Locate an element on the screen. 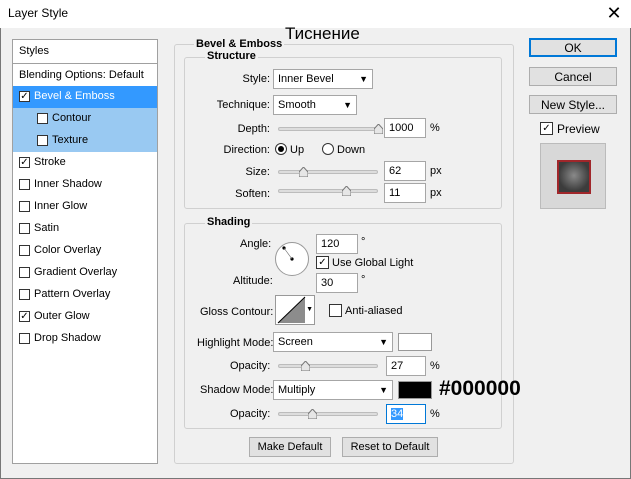 The width and height of the screenshot is (631, 479). shadow-opacity-slider is located at coordinates (328, 414).